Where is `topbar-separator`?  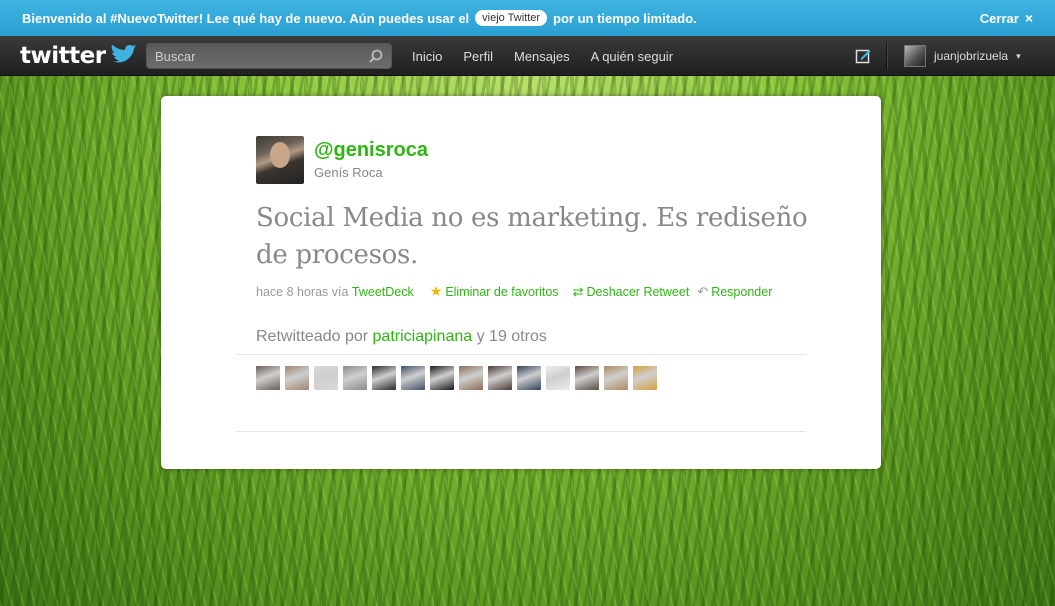 topbar-separator is located at coordinates (886, 56).